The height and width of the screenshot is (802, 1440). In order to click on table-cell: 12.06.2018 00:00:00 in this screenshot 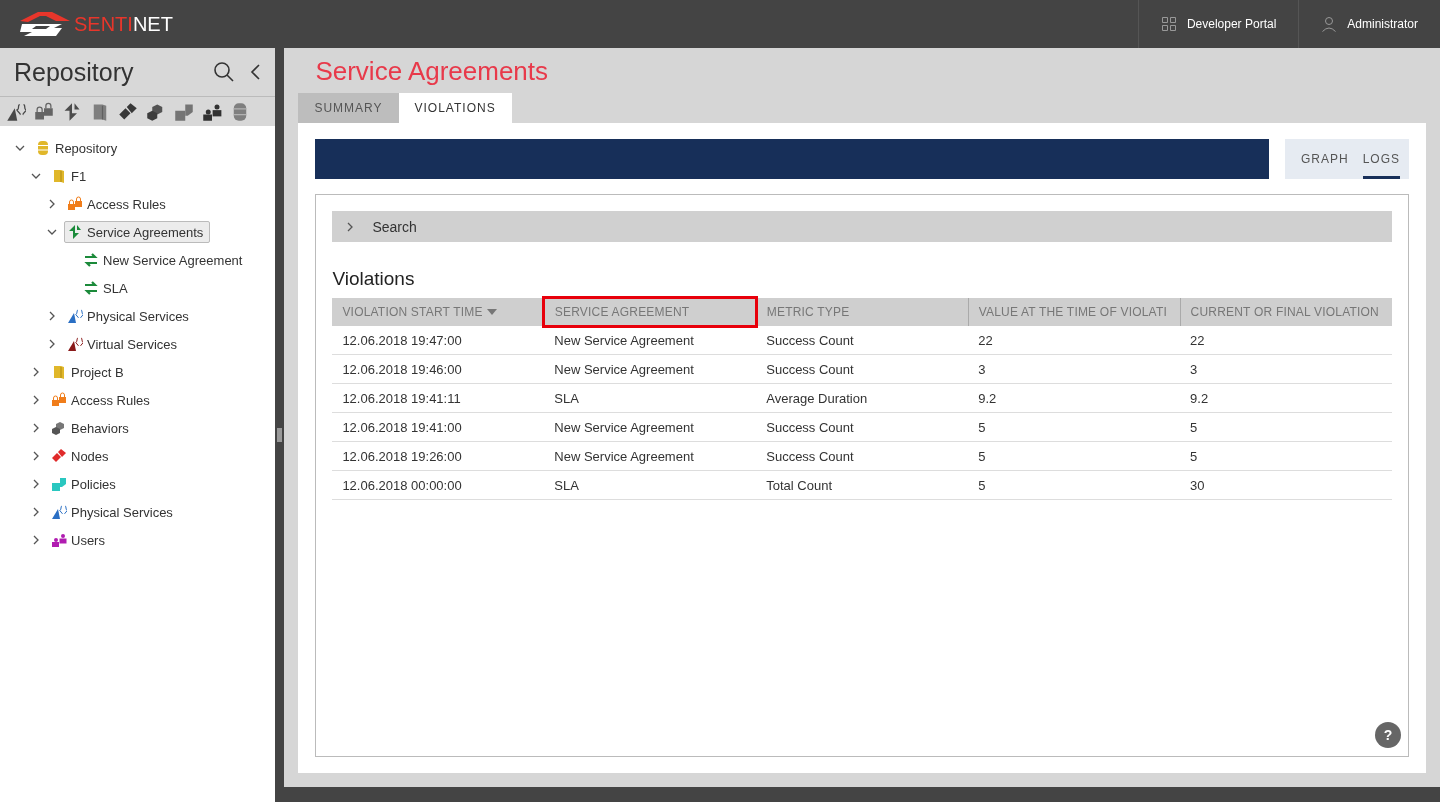, I will do `click(438, 485)`.